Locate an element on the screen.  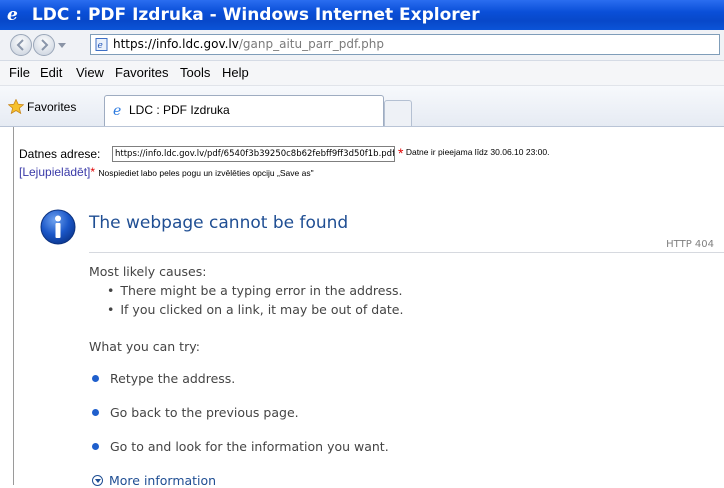
try-heading: What you can try: is located at coordinates (144, 346).